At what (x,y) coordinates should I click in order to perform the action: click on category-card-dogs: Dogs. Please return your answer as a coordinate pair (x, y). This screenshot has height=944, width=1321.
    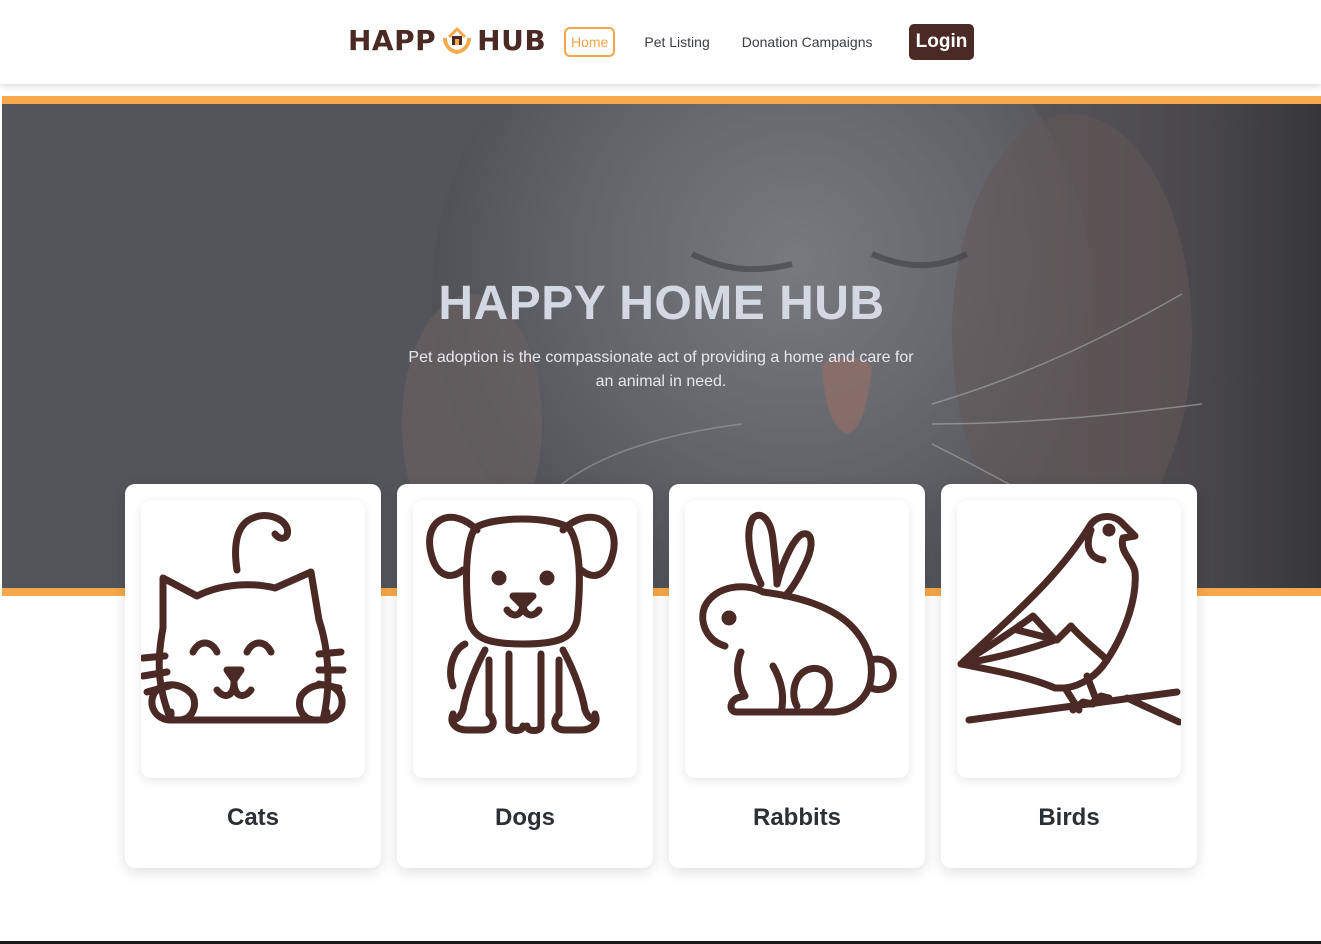
    Looking at the image, I should click on (525, 676).